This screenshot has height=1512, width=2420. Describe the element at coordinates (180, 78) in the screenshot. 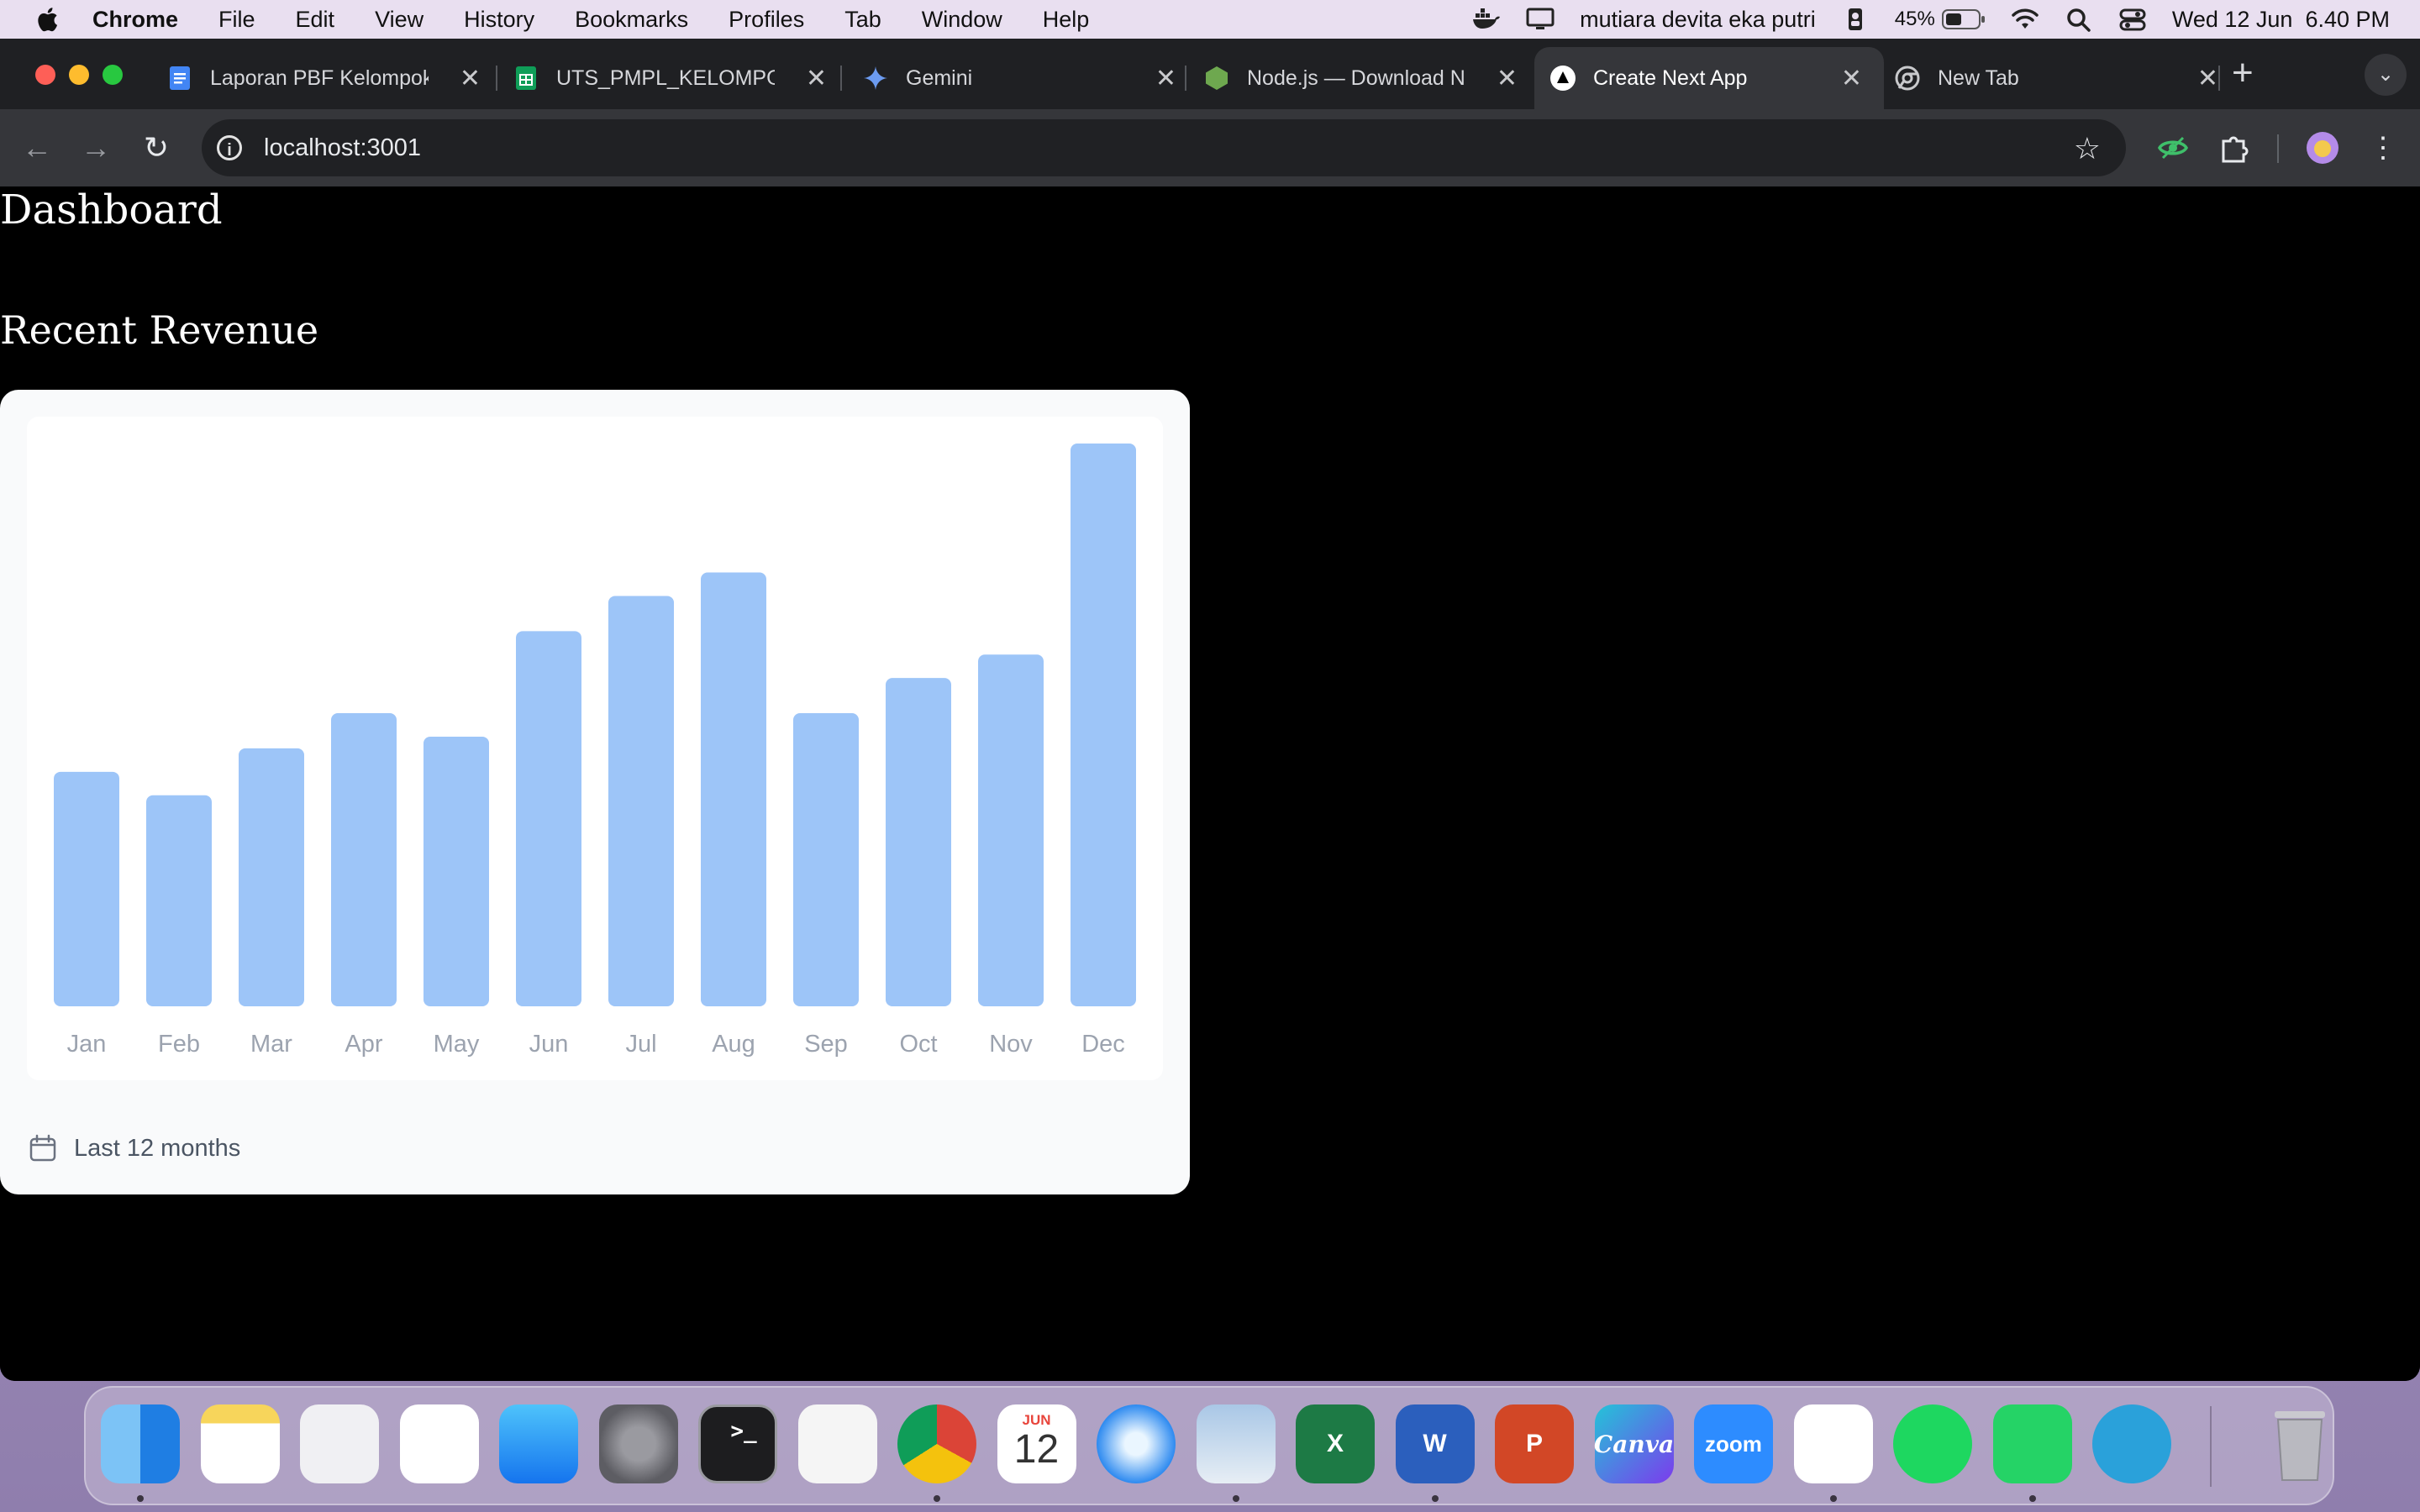

I see `google-docs-icon` at that location.